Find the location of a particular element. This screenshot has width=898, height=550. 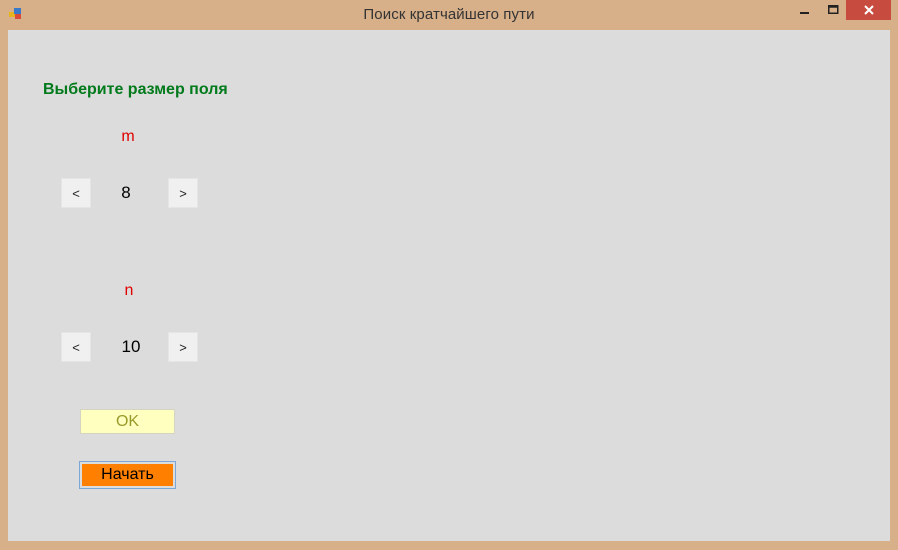

m-increment-button: > is located at coordinates (183, 193).